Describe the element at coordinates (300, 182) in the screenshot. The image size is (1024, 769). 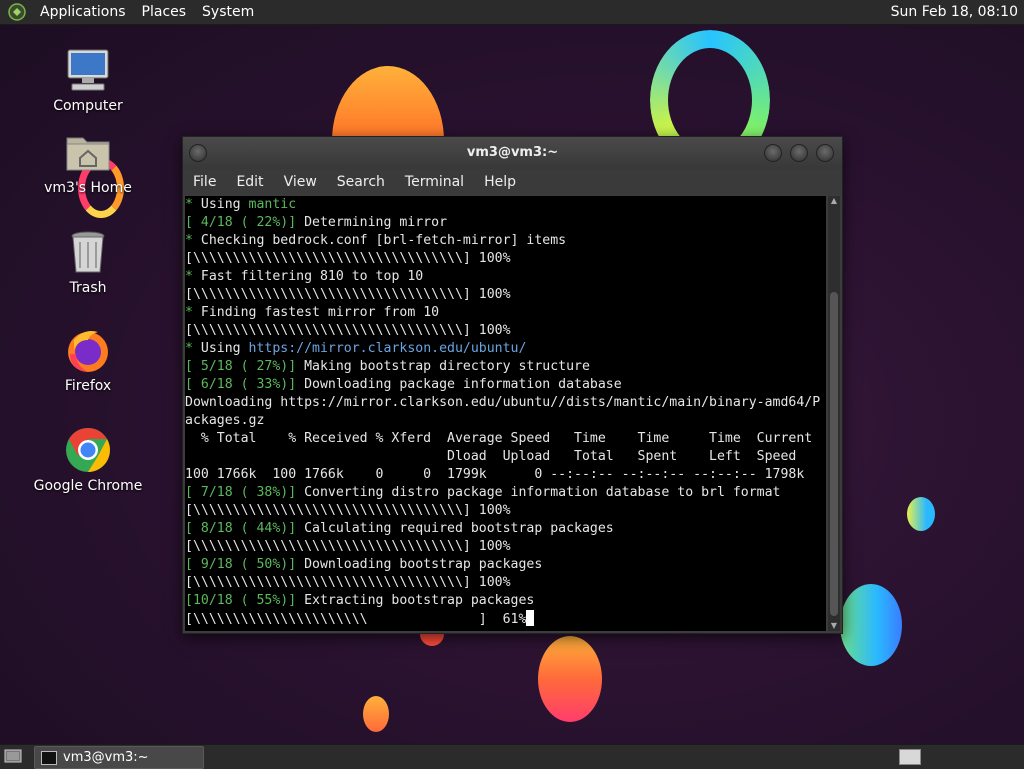
I see `menu-view: View` at that location.